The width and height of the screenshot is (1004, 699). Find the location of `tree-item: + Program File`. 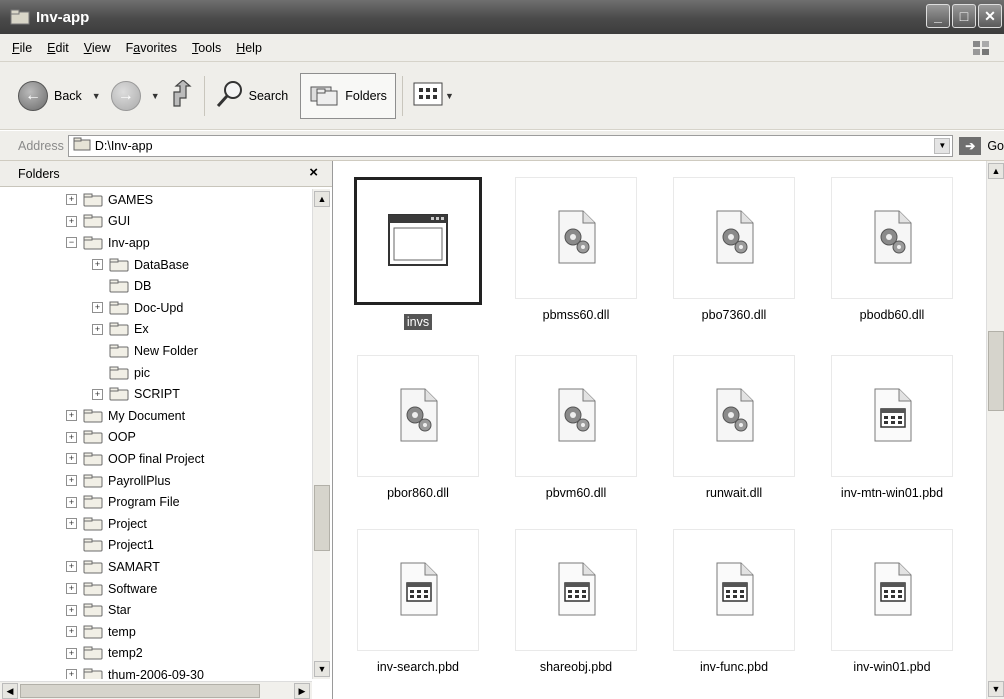

tree-item: + Program File is located at coordinates (123, 502).